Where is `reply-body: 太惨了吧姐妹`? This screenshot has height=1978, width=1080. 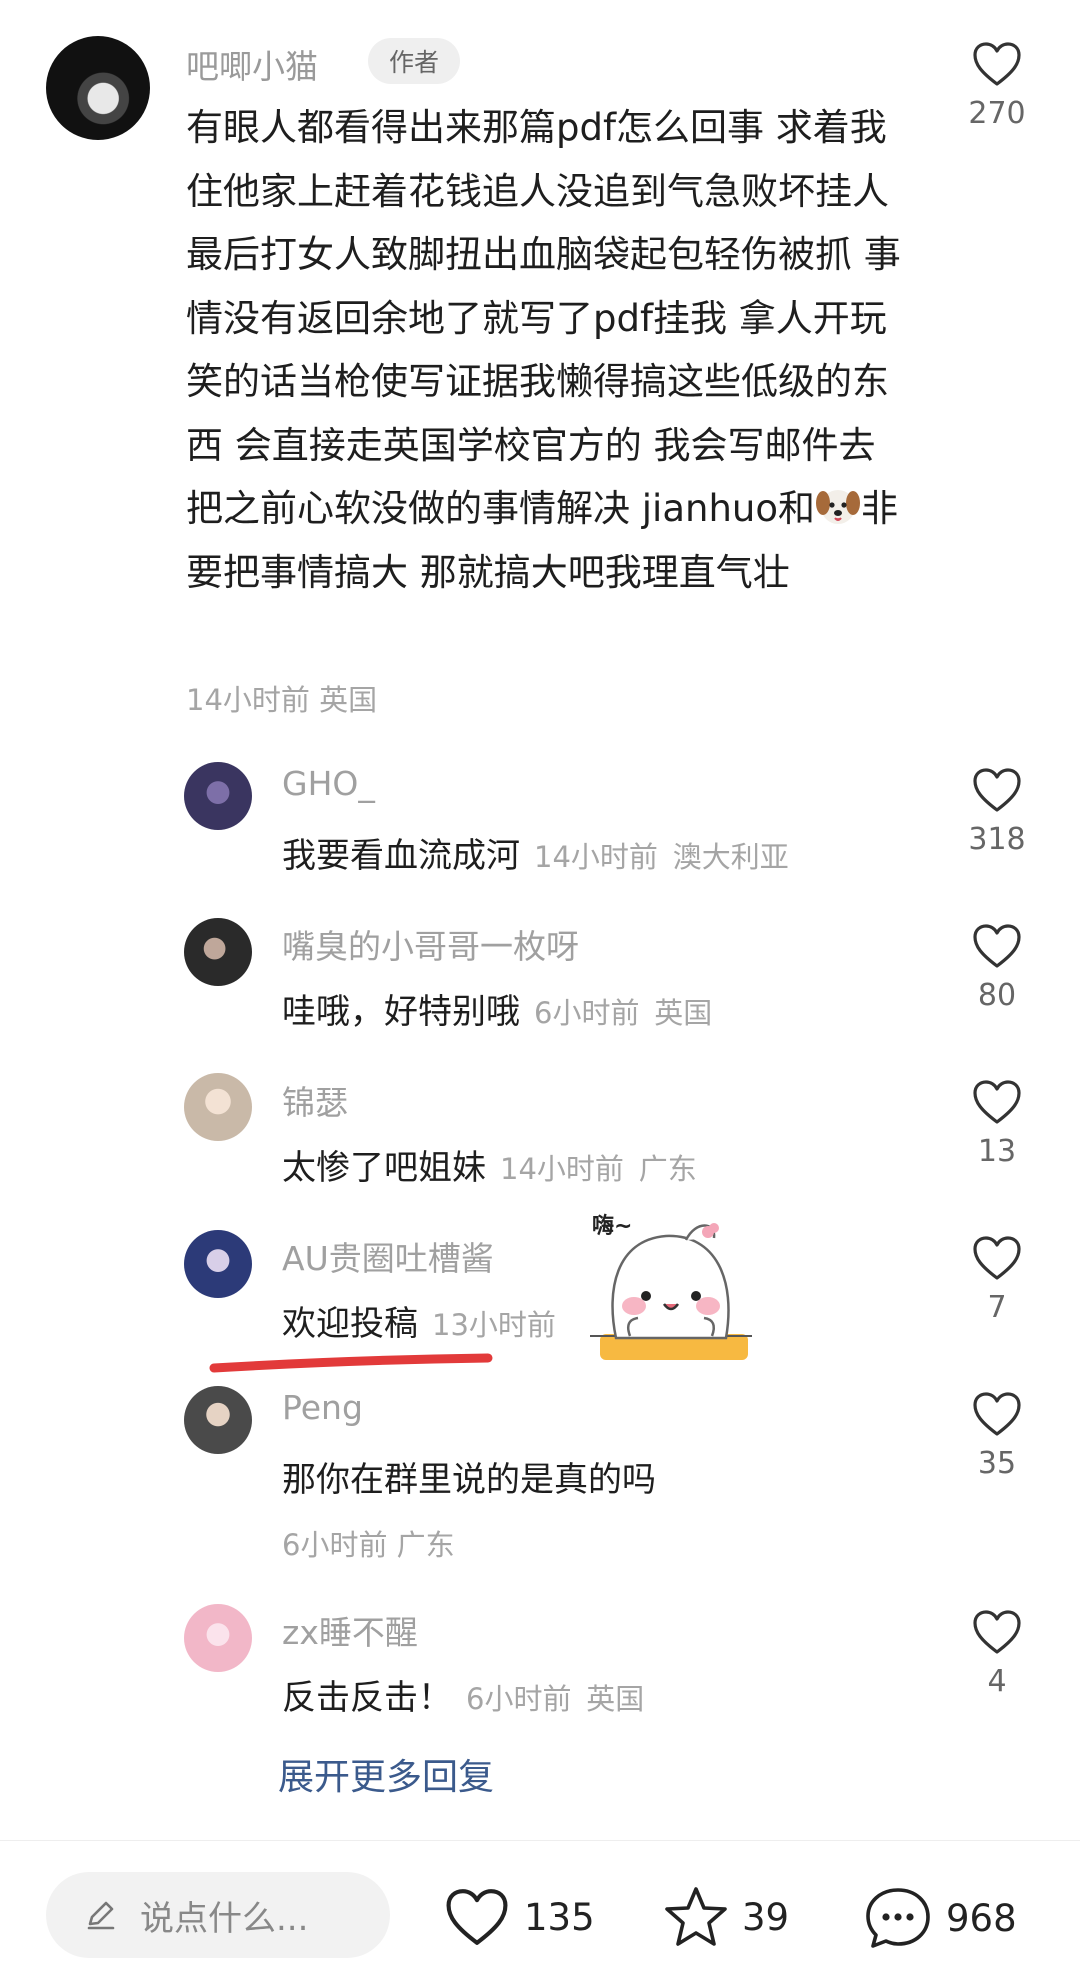 reply-body: 太惨了吧姐妹 is located at coordinates (384, 1168).